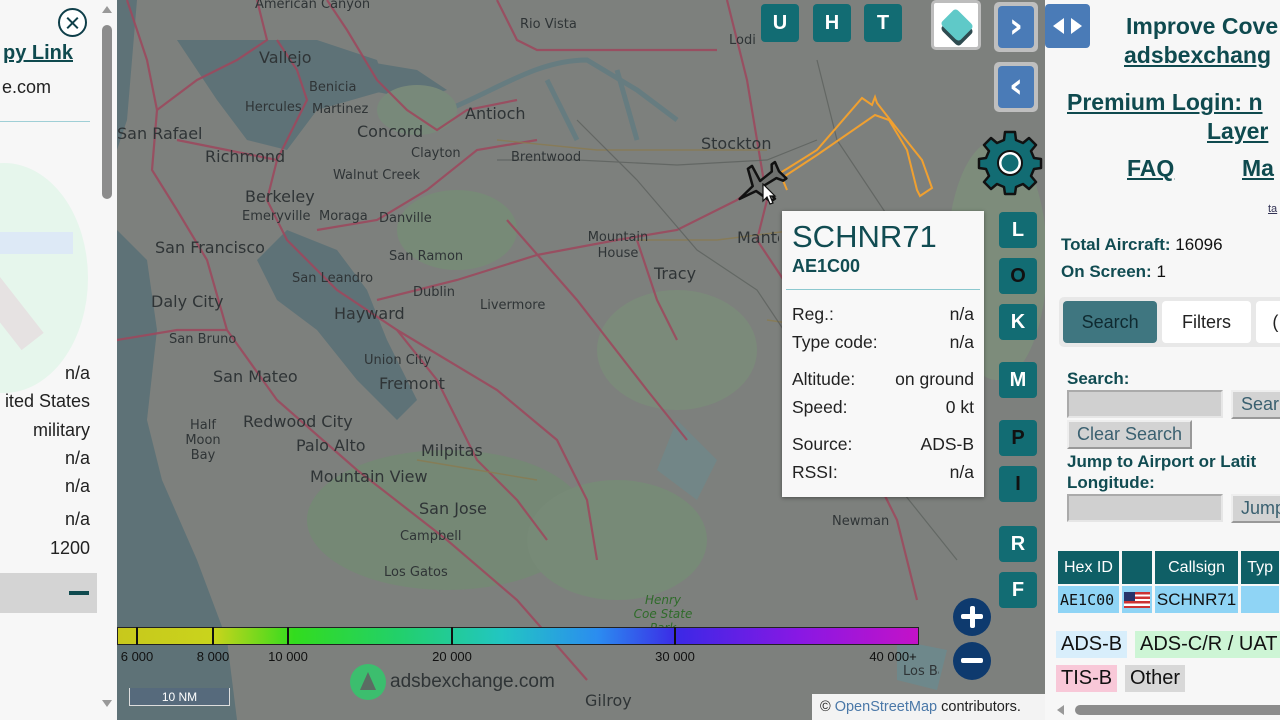  What do you see at coordinates (513, 305) in the screenshot?
I see `map-label-city: Livermore` at bounding box center [513, 305].